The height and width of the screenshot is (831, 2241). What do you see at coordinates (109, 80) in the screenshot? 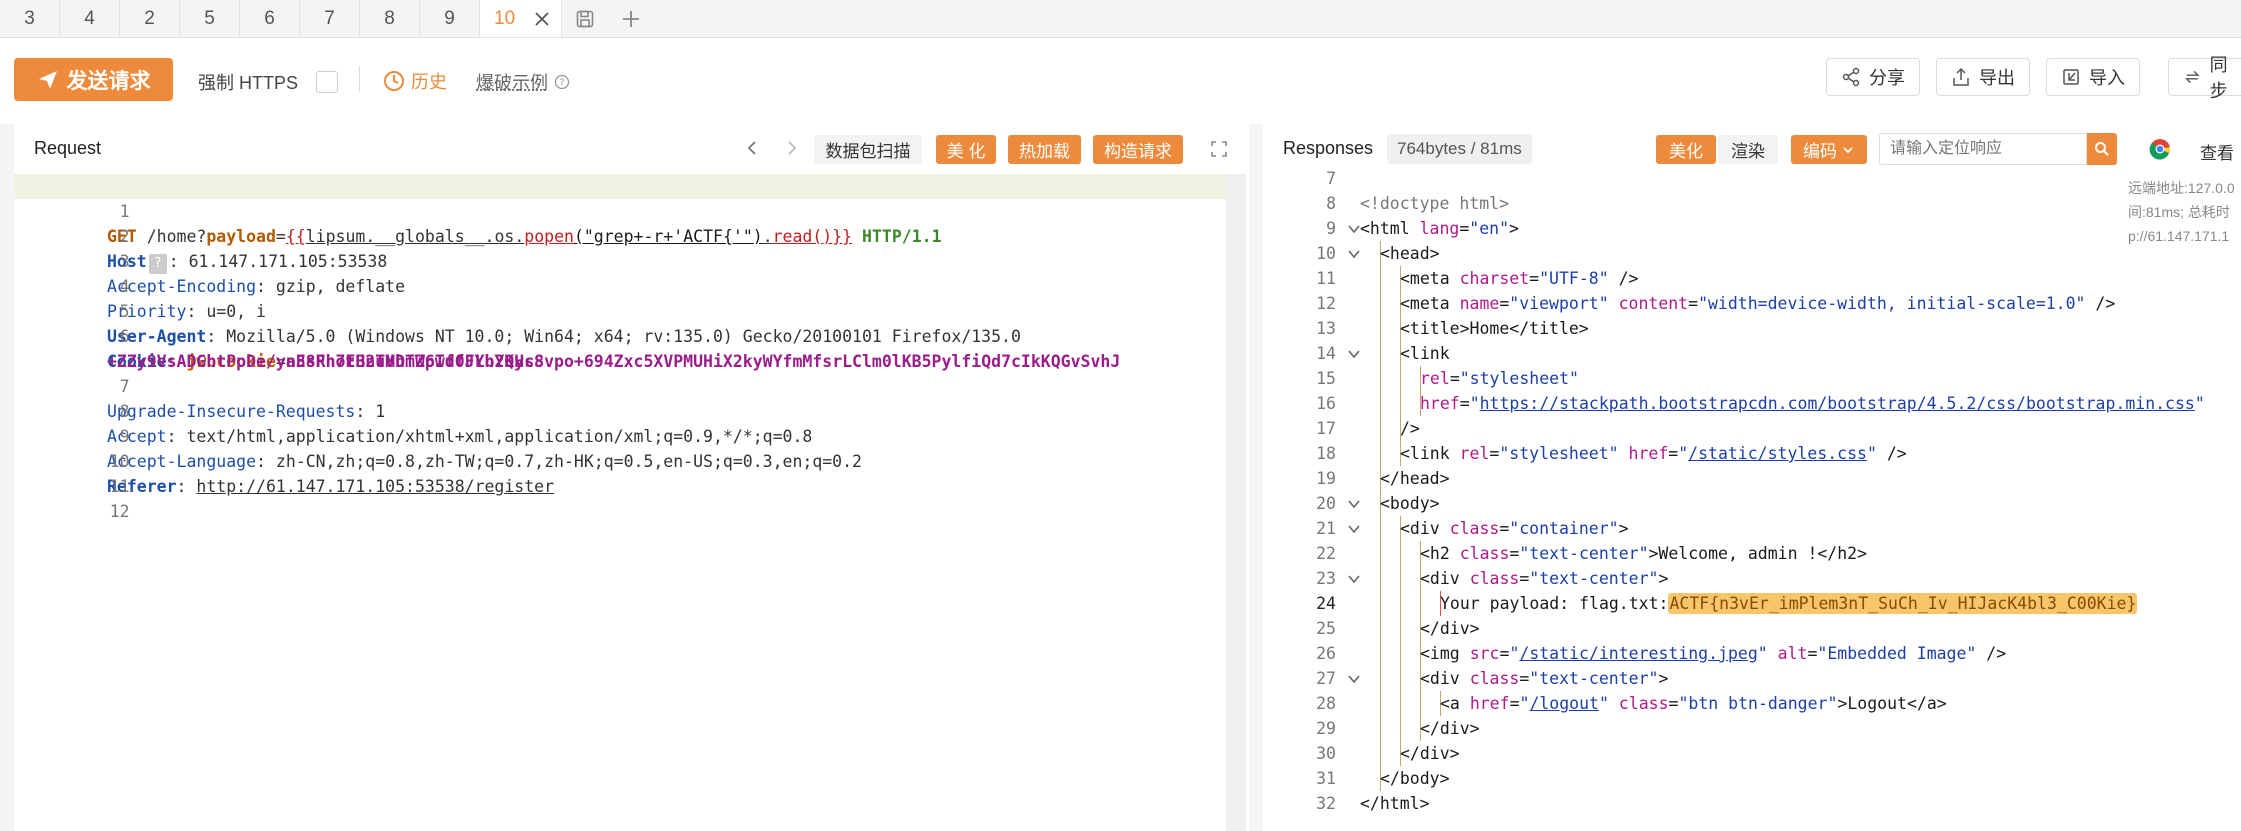
I see `send-label: 发送请求` at bounding box center [109, 80].